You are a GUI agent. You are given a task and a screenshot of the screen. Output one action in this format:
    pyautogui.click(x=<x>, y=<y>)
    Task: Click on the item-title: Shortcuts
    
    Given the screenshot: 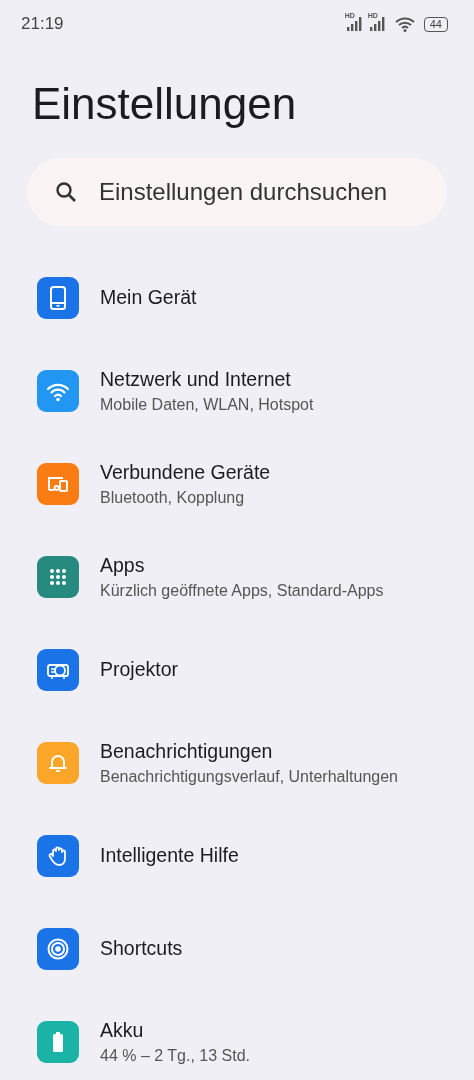 What is the action you would take?
    pyautogui.click(x=141, y=948)
    